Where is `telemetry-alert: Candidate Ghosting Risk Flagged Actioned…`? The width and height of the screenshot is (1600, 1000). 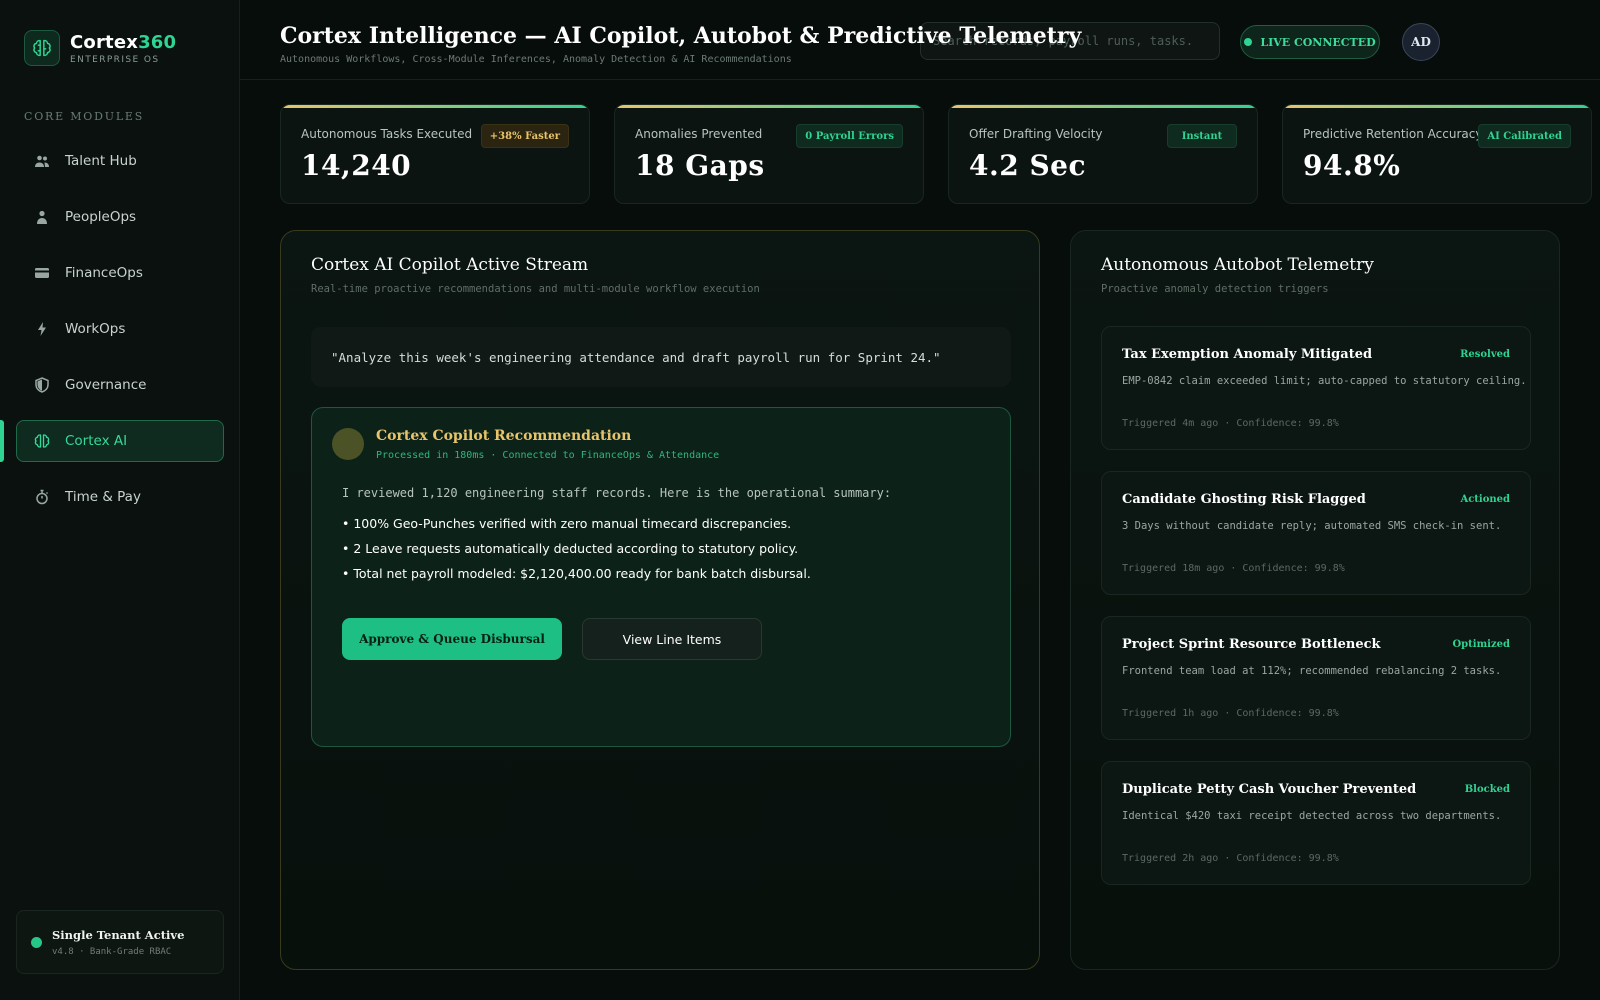
telemetry-alert: Candidate Ghosting Risk Flagged Actioned… is located at coordinates (1316, 533).